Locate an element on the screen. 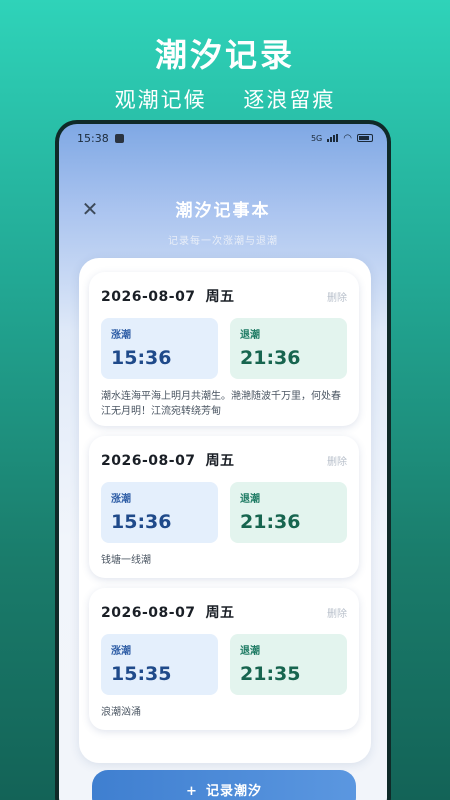 The width and height of the screenshot is (450, 800). record-card: 2026-08-07 周五 删除 涨潮 15:36 退潮 21:36 钱塘一线潮 is located at coordinates (224, 507).